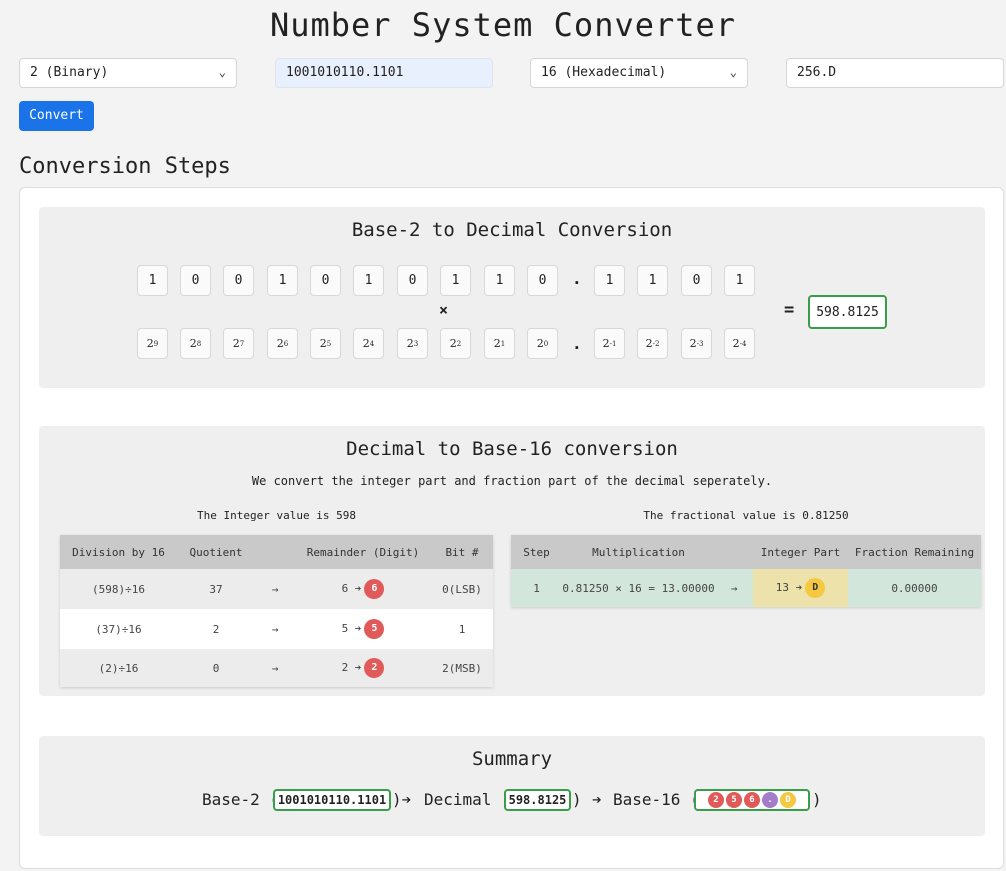 The width and height of the screenshot is (1006, 871). Describe the element at coordinates (332, 800) in the screenshot. I see `summary-from-value: 1001010110.1101` at that location.